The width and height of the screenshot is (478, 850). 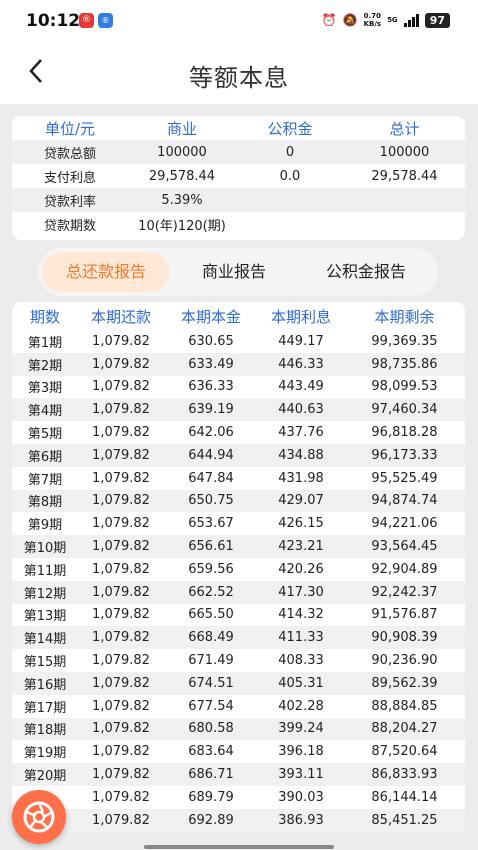 What do you see at coordinates (211, 547) in the screenshot?
I see `table-cell: 656.61` at bounding box center [211, 547].